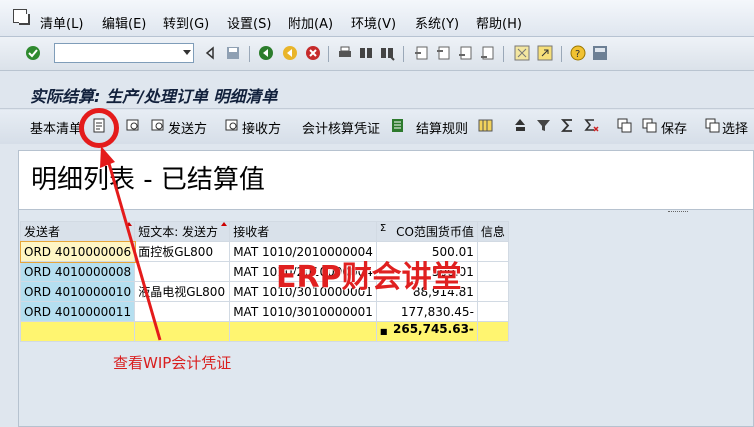  I want to click on annotation-note: 查看WIP会计凭证, so click(172, 363).